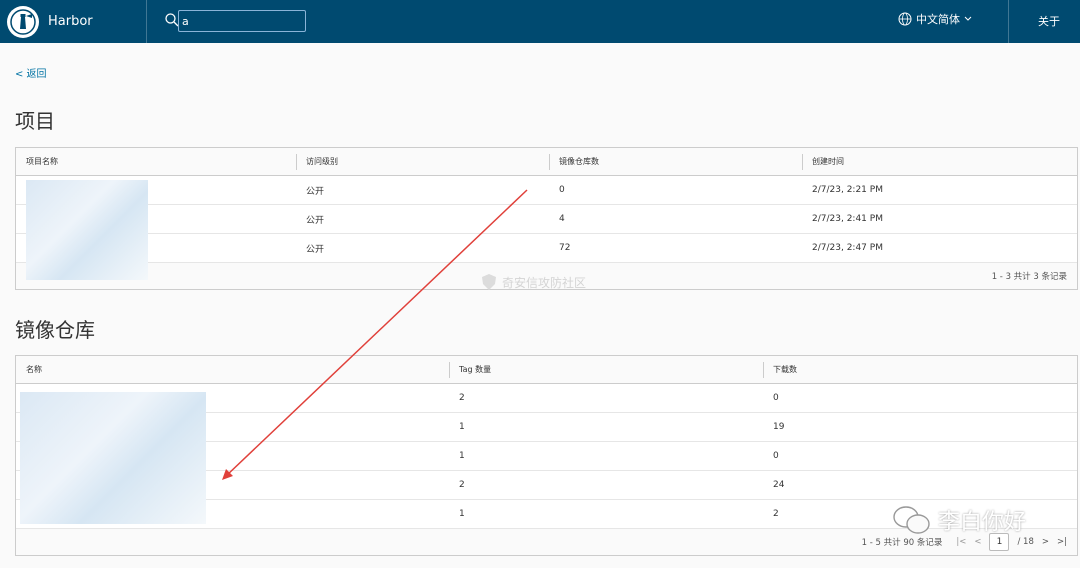  I want to click on about-link: 关于, so click(1049, 21).